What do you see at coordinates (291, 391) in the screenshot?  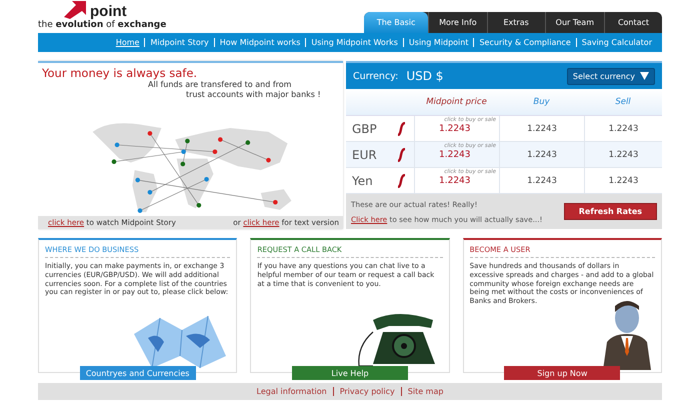 I see `footer-link: Legal information` at bounding box center [291, 391].